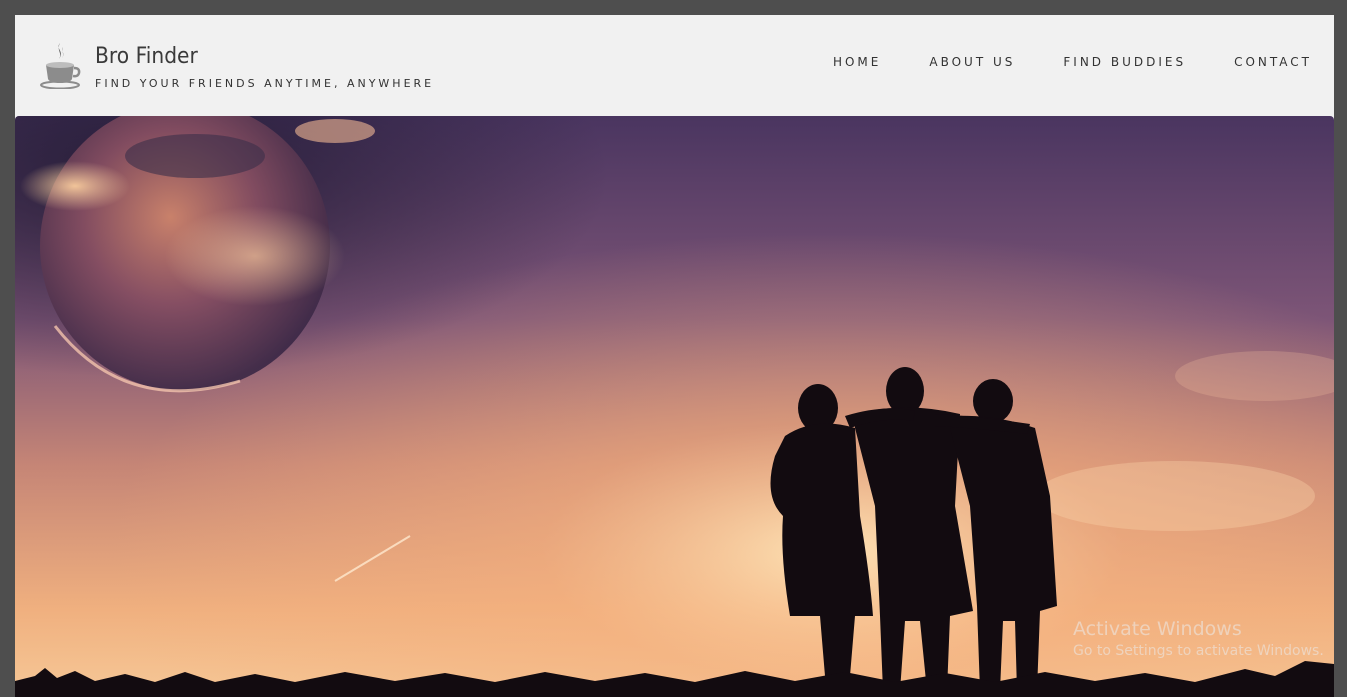 This screenshot has height=697, width=1347. I want to click on site-title: Bro Finder, so click(146, 56).